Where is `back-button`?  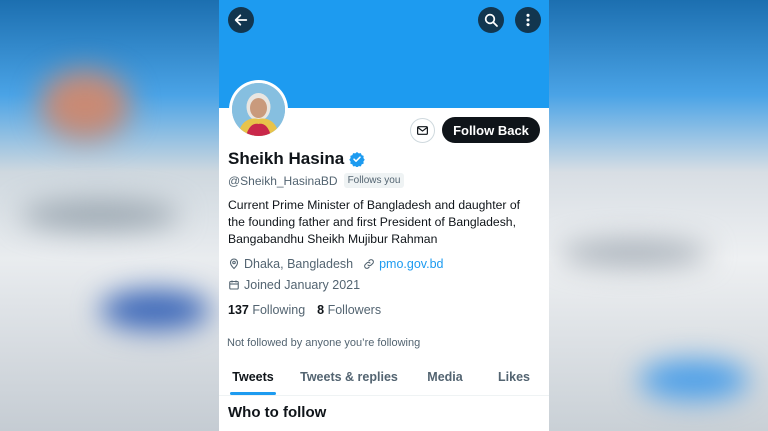 back-button is located at coordinates (241, 20).